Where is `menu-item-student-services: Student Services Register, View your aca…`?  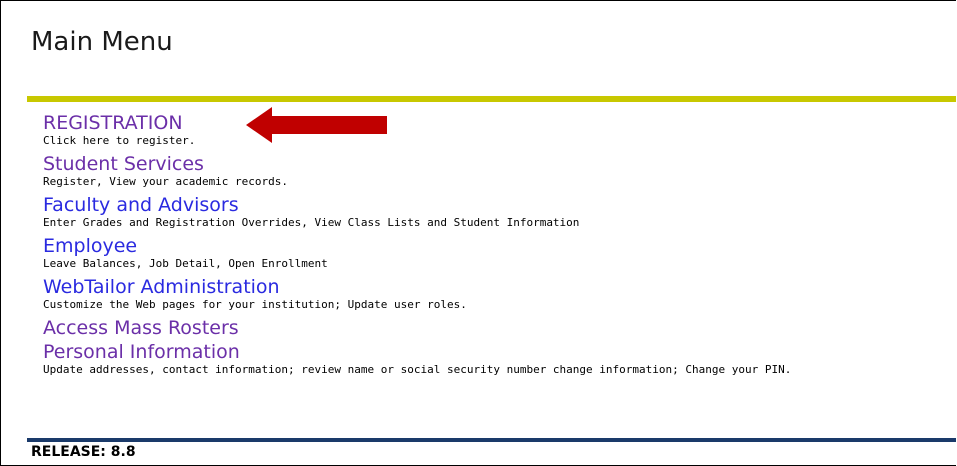
menu-item-student-services: Student Services Register, View your aca… is located at coordinates (499, 170).